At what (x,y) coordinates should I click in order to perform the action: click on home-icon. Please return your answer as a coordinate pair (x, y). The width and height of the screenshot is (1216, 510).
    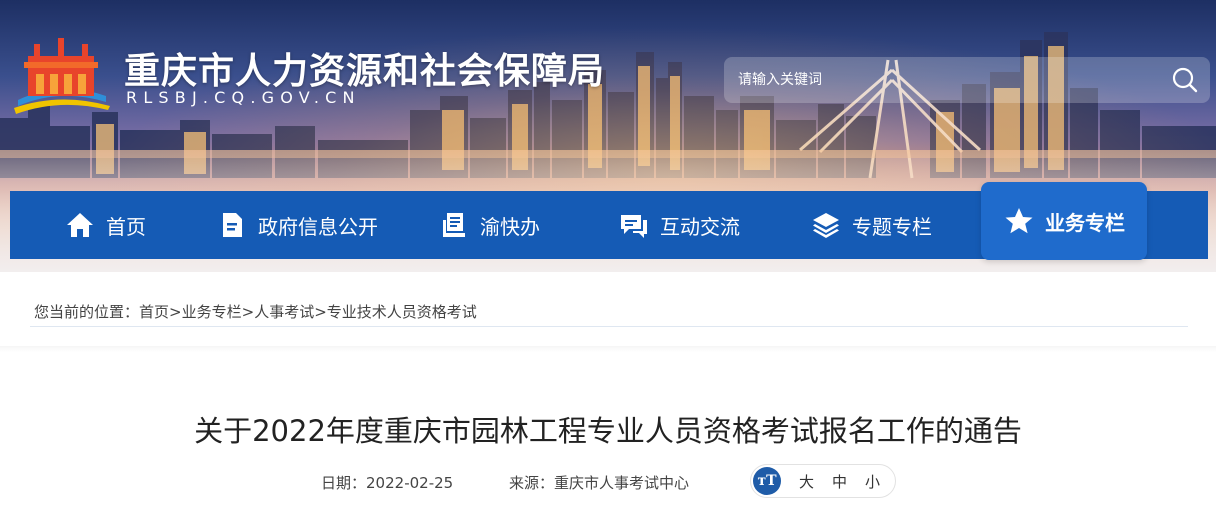
    Looking at the image, I should click on (80, 225).